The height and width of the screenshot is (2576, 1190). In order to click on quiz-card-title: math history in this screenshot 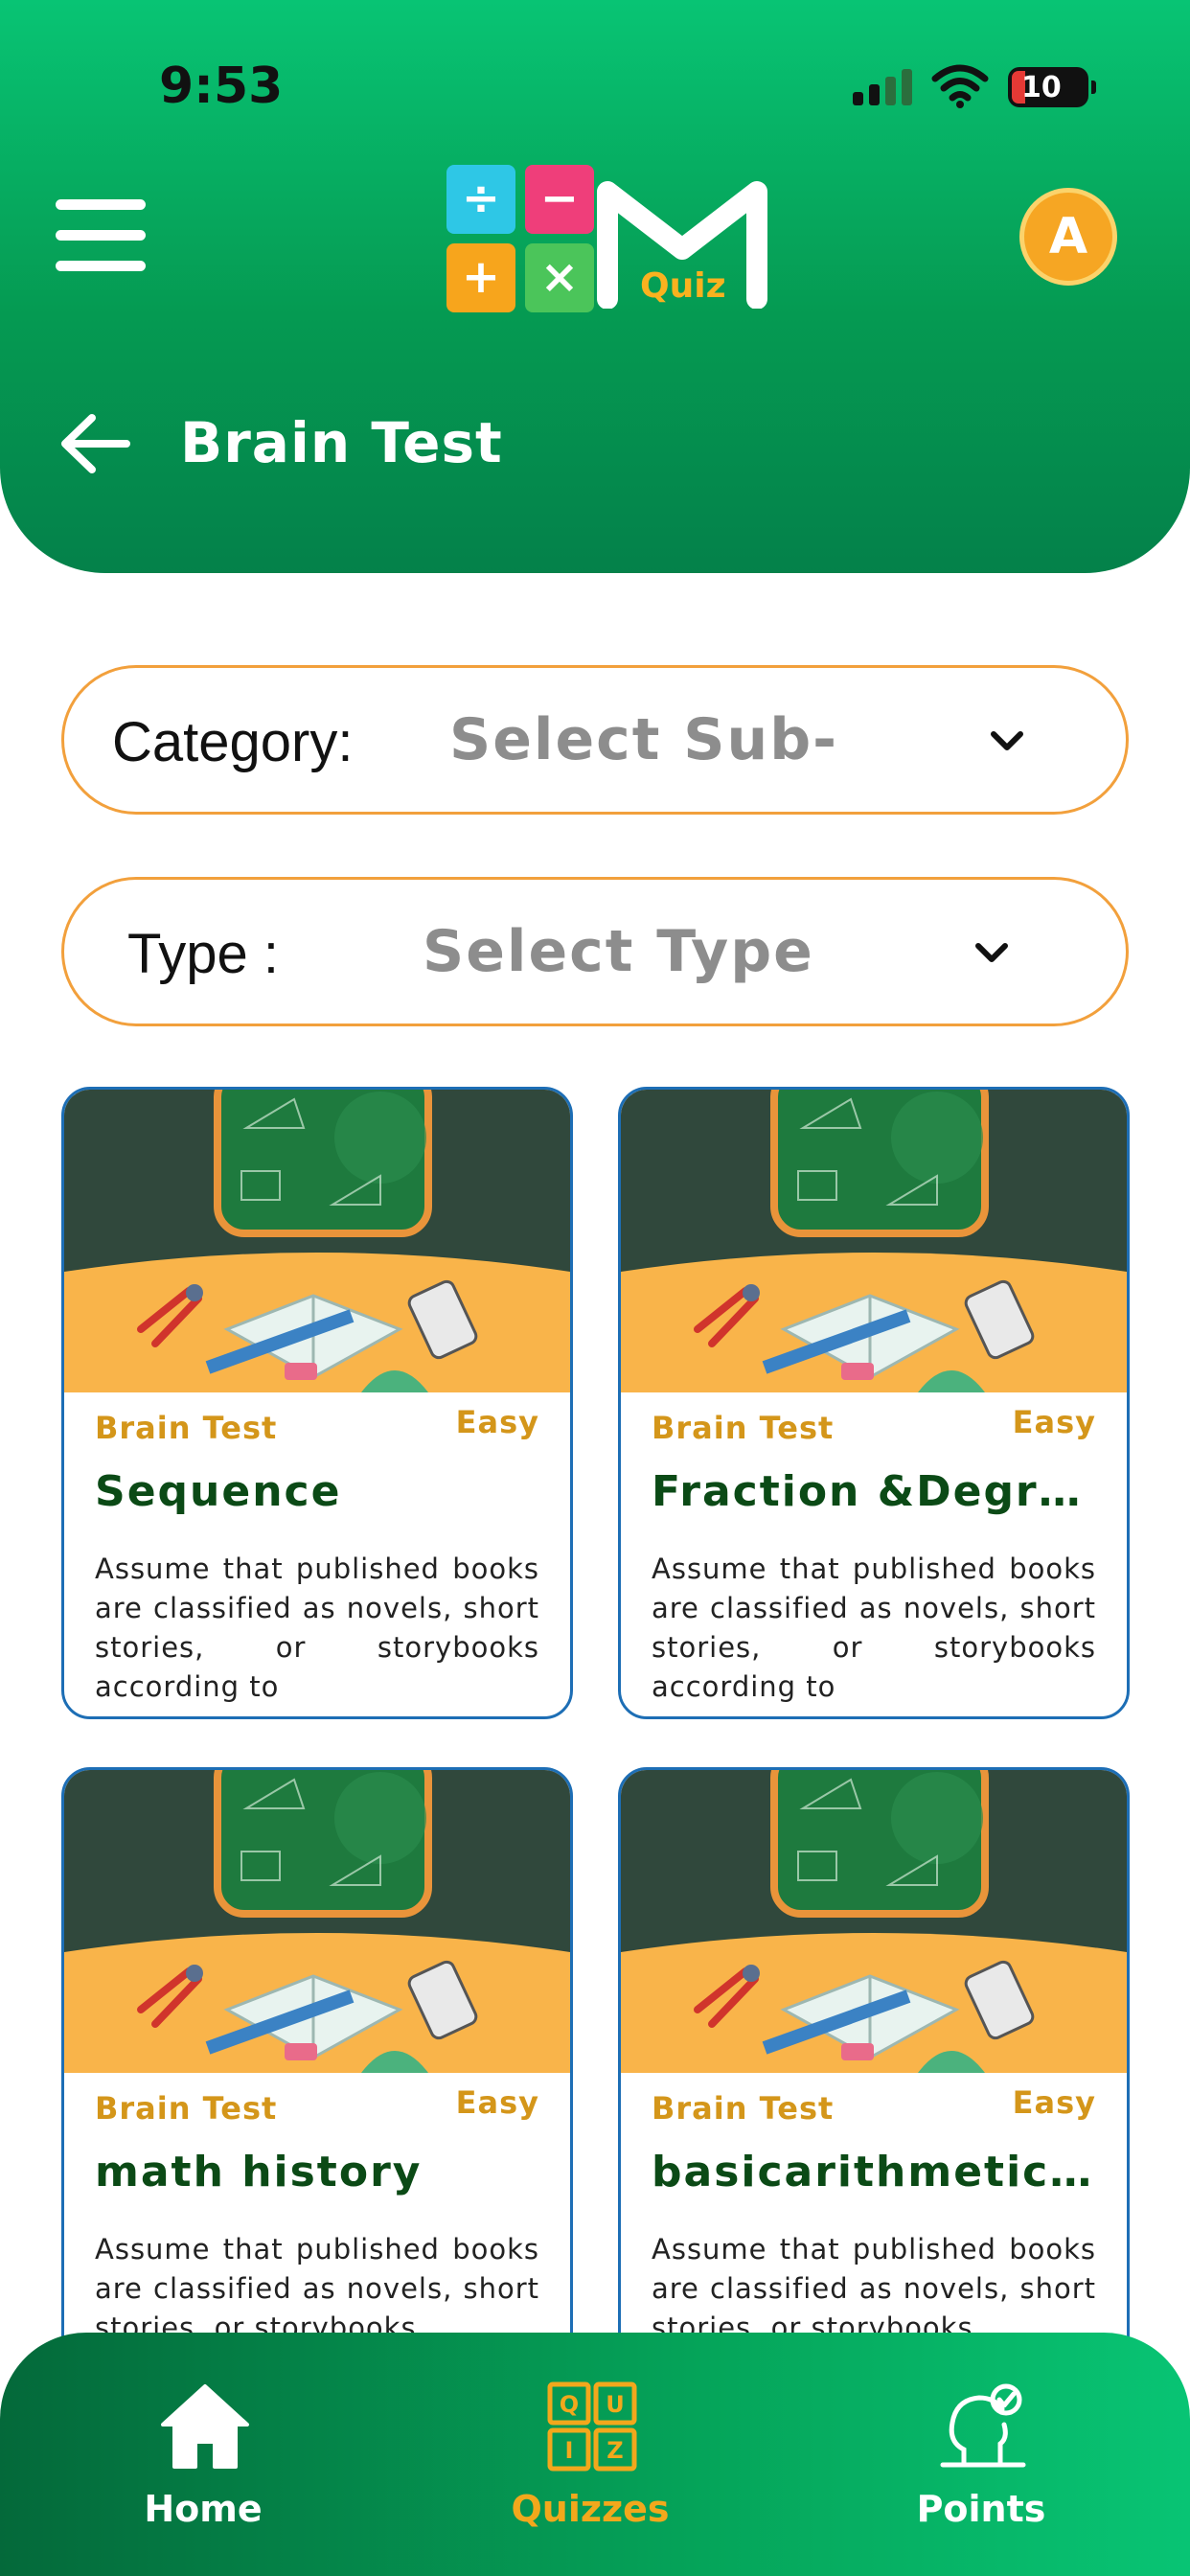, I will do `click(259, 2172)`.